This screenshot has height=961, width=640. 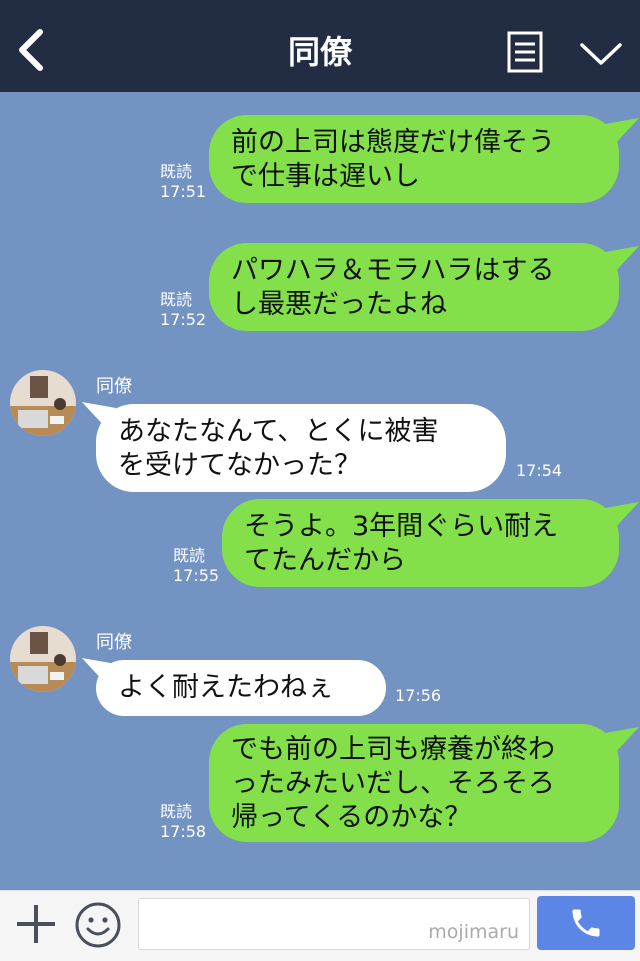 I want to click on message-line: でも前の上司も療養が終わ, so click(x=393, y=749).